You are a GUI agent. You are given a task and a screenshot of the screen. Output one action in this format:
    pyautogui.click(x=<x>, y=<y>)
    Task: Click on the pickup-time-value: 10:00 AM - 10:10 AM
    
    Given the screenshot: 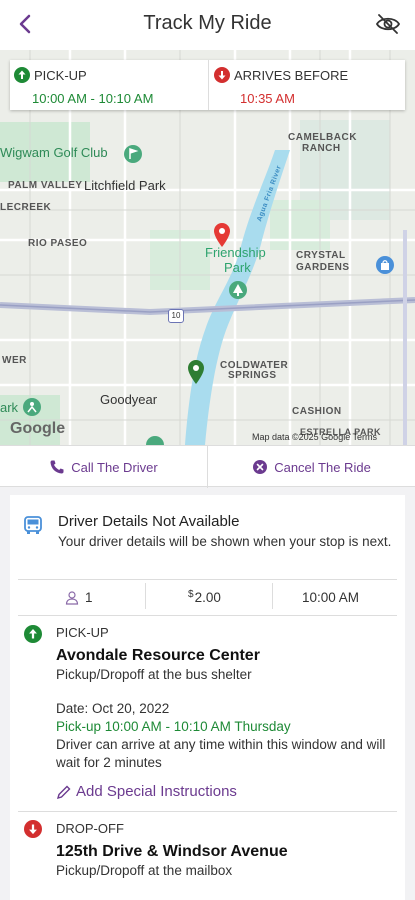 What is the action you would take?
    pyautogui.click(x=93, y=98)
    